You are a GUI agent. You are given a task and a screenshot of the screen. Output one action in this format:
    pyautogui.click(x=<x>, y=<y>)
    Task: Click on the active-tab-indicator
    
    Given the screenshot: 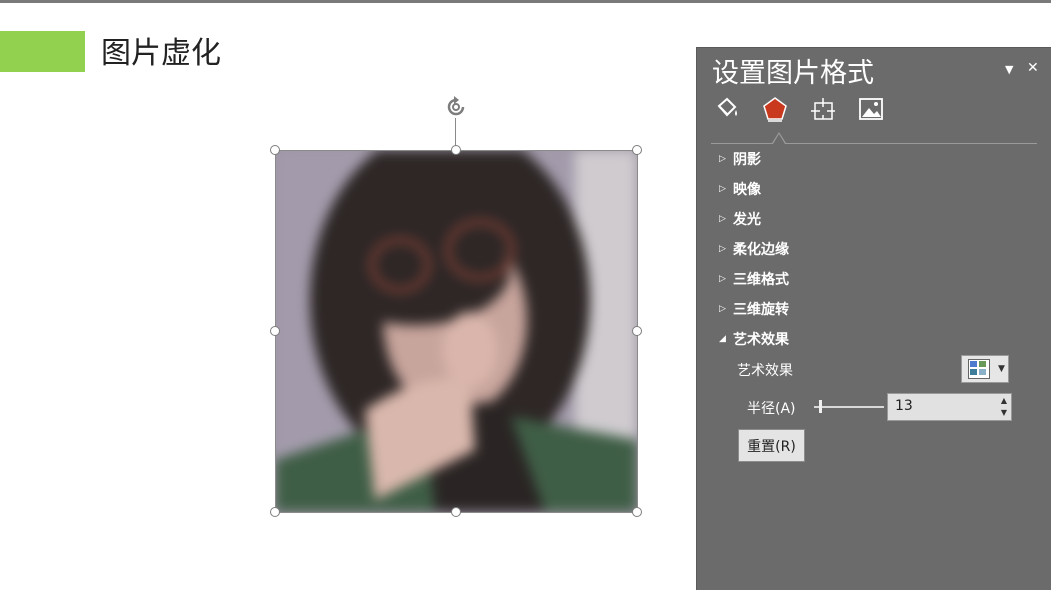 What is the action you would take?
    pyautogui.click(x=779, y=138)
    